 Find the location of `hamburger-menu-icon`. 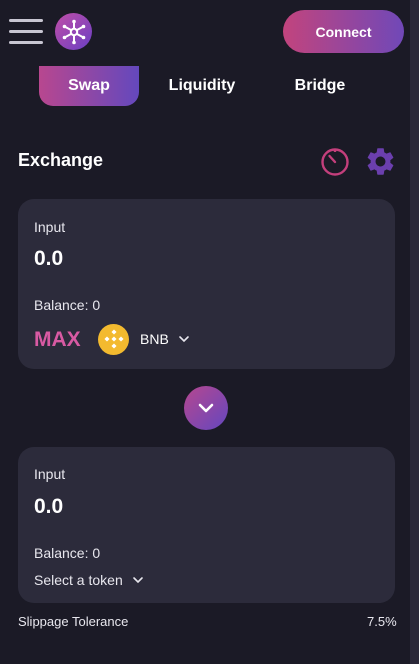

hamburger-menu-icon is located at coordinates (26, 32).